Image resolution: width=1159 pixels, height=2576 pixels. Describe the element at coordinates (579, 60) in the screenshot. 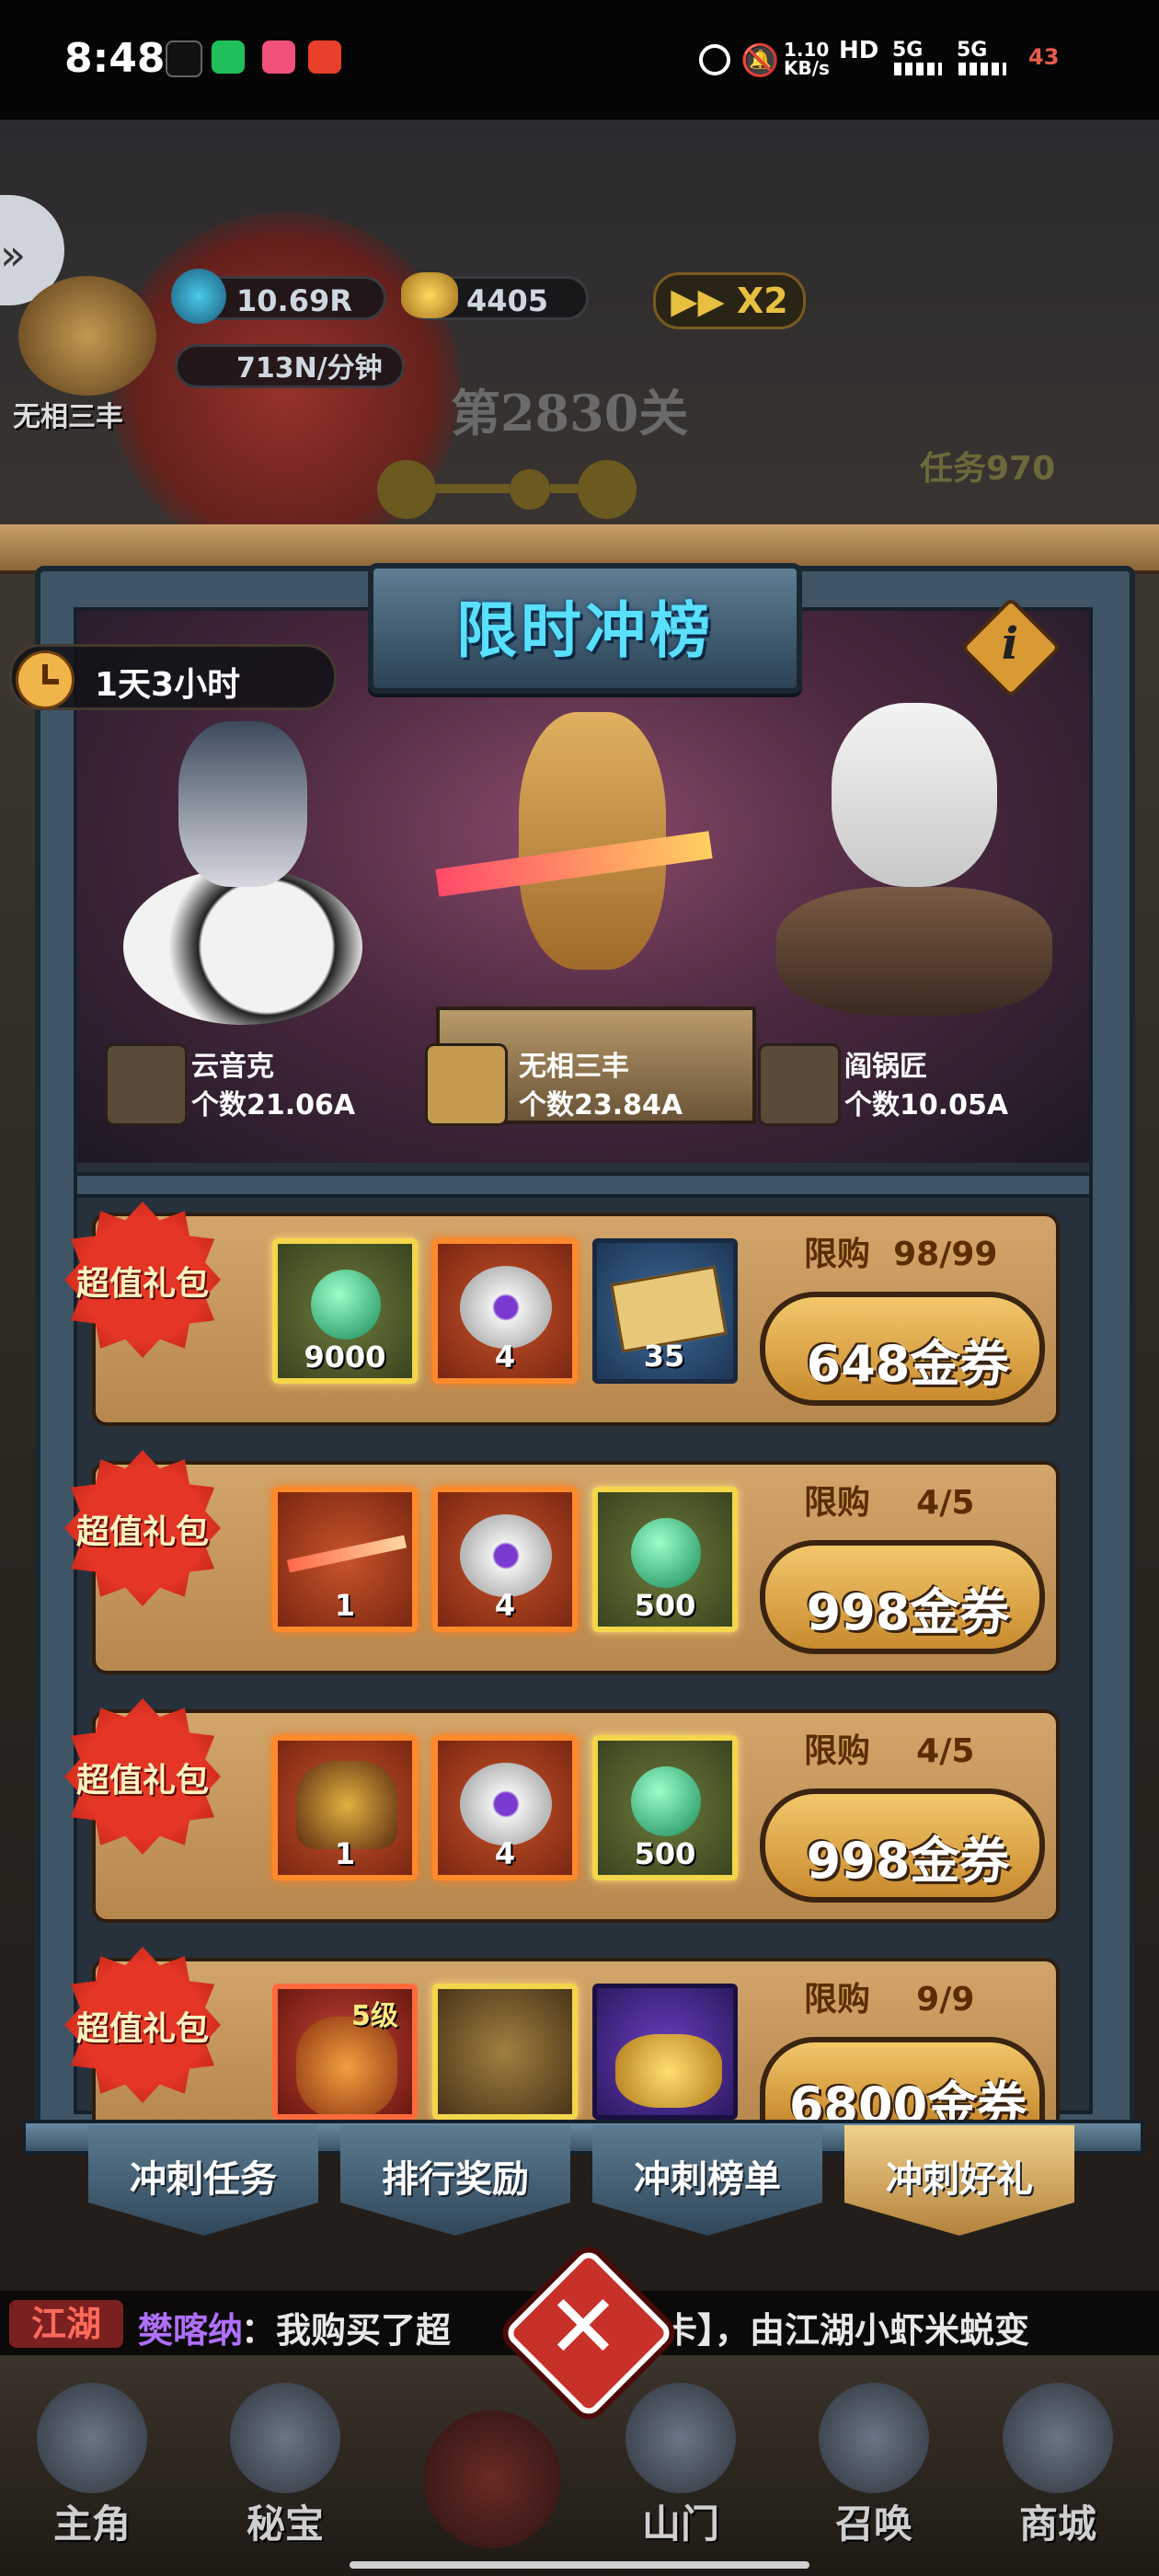

I see `status-bar: 8:48 🔕 1.10 KB/s HD 5G 5G 43` at that location.